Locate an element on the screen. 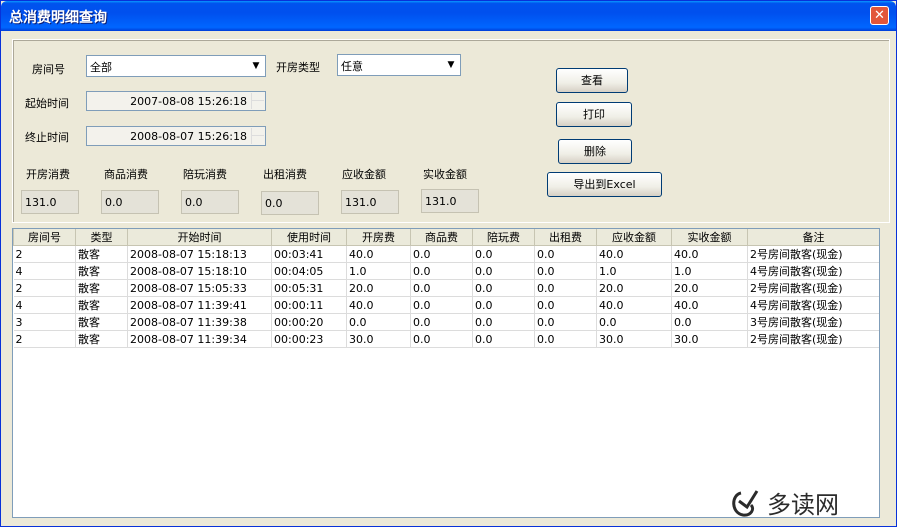 The width and height of the screenshot is (897, 527). column-header: 使用时间 is located at coordinates (309, 237).